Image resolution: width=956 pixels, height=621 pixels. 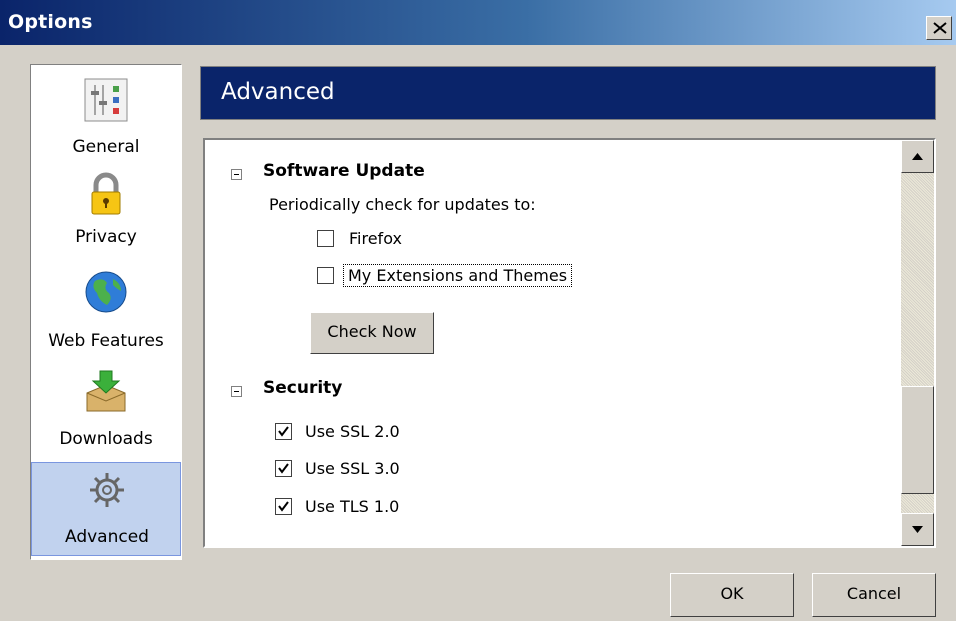 I want to click on cancel-label: Cancel, so click(x=874, y=593).